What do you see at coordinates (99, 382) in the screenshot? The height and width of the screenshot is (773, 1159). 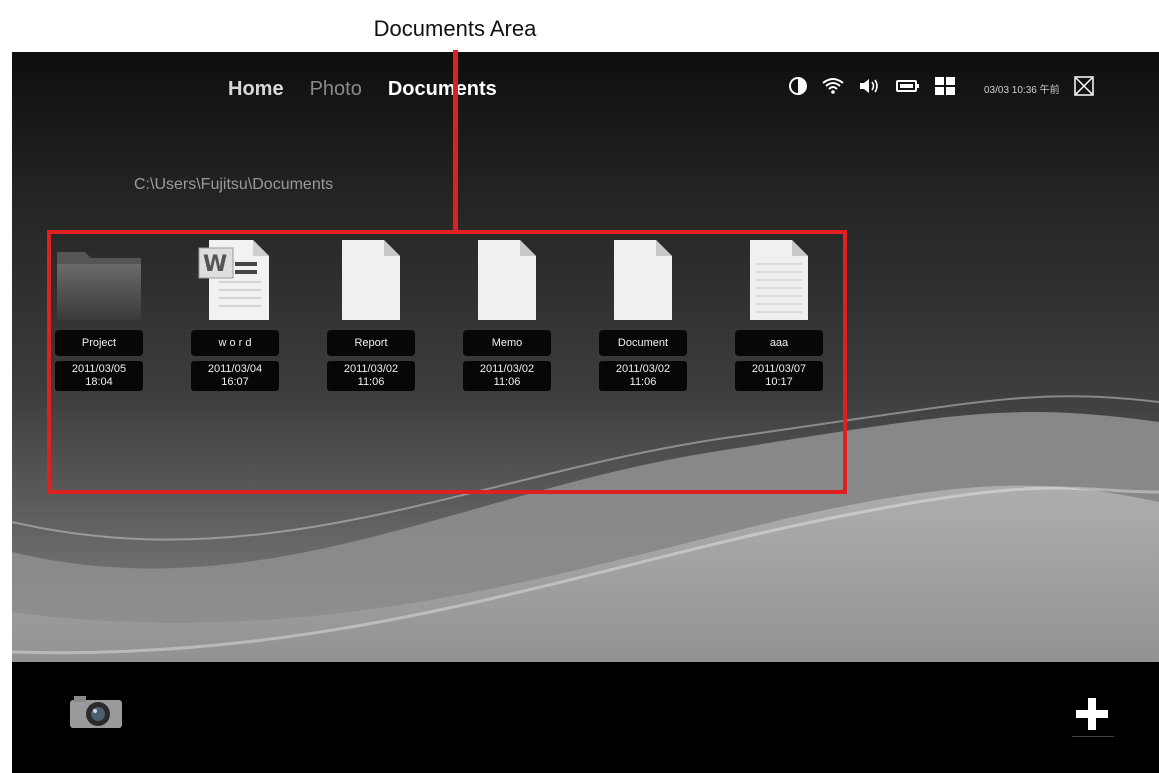 I see `file-time: 18:04` at bounding box center [99, 382].